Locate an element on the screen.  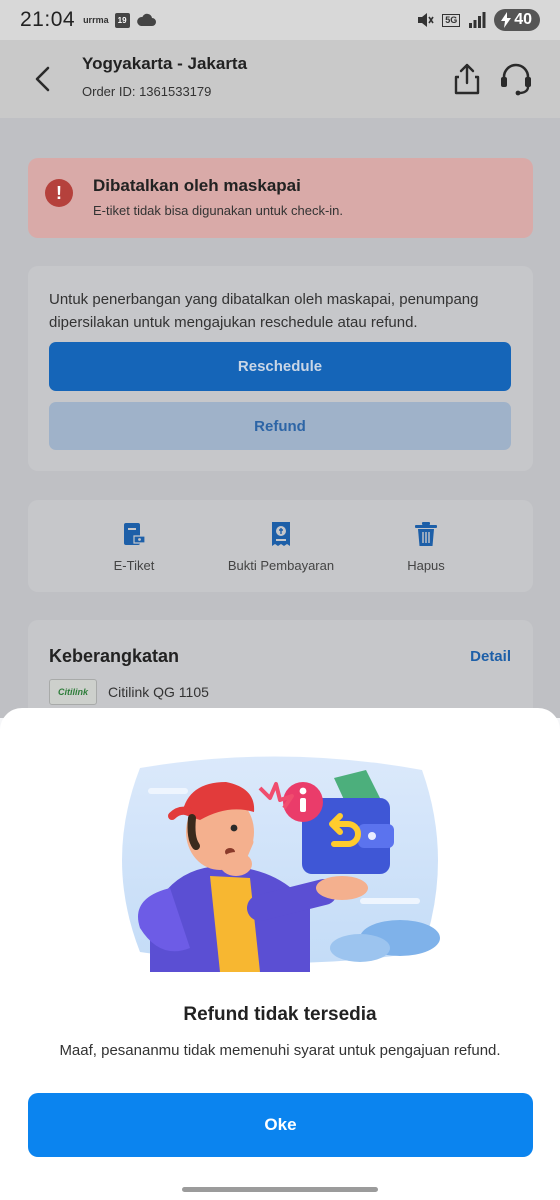
home-indicator is located at coordinates (280, 1189).